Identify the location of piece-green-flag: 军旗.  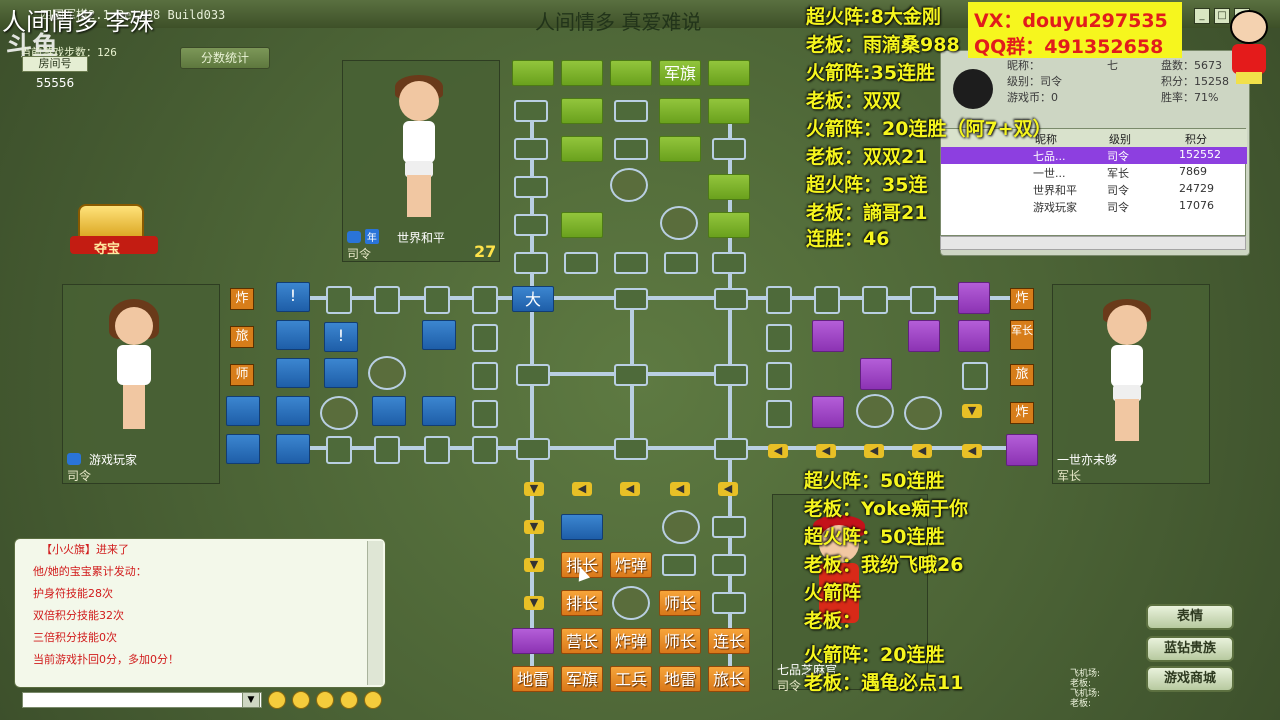
(680, 73).